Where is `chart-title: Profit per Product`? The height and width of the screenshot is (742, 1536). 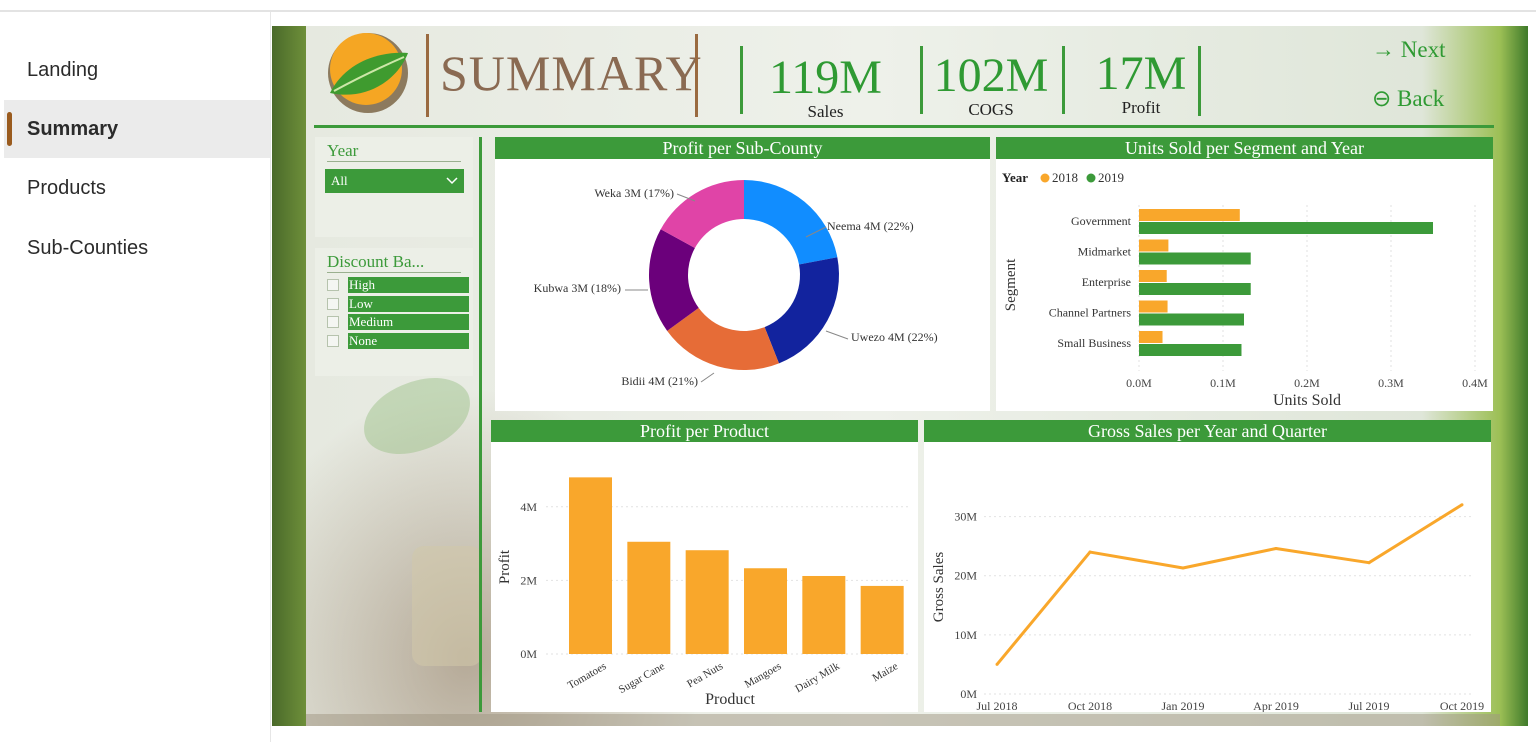 chart-title: Profit per Product is located at coordinates (704, 431).